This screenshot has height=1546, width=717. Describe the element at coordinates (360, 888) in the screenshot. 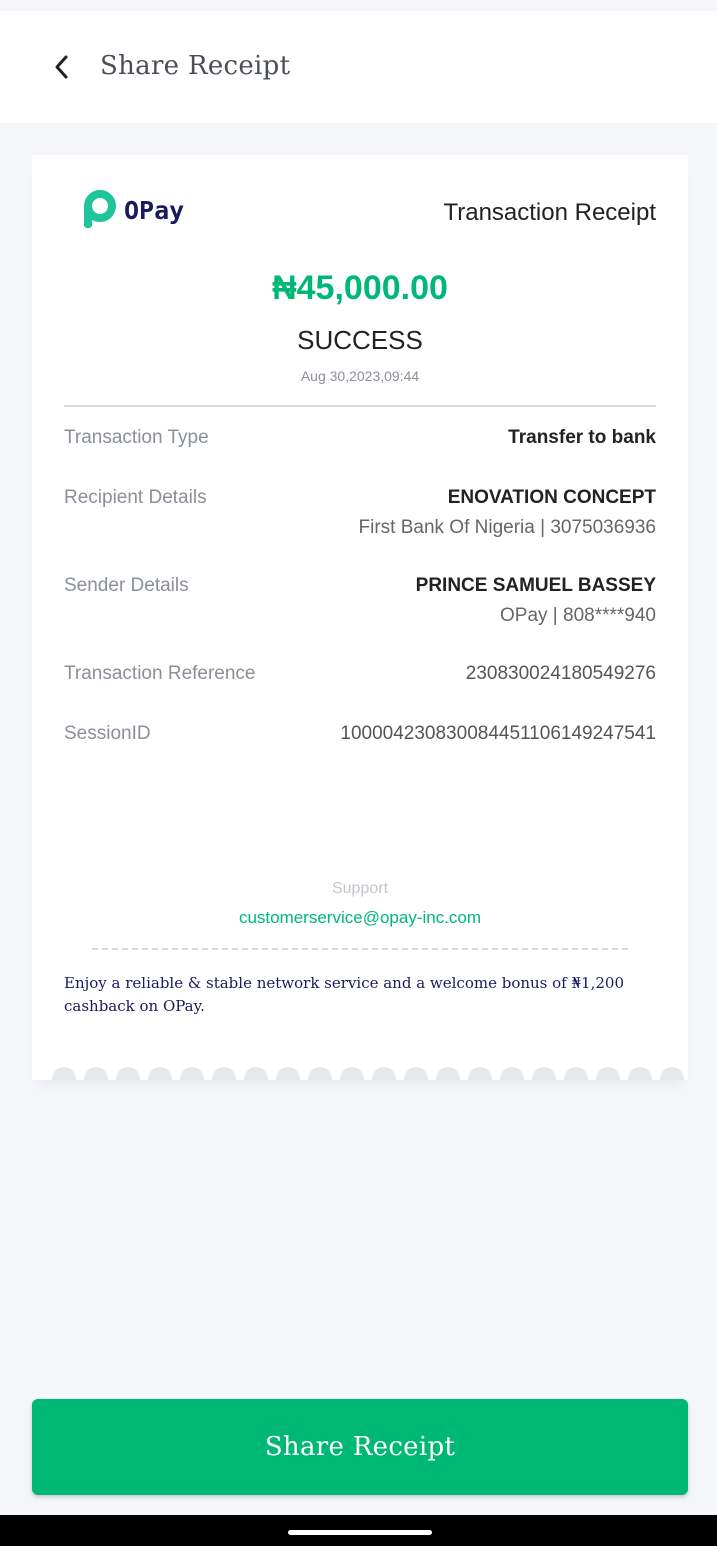

I see `support-label: Support` at that location.